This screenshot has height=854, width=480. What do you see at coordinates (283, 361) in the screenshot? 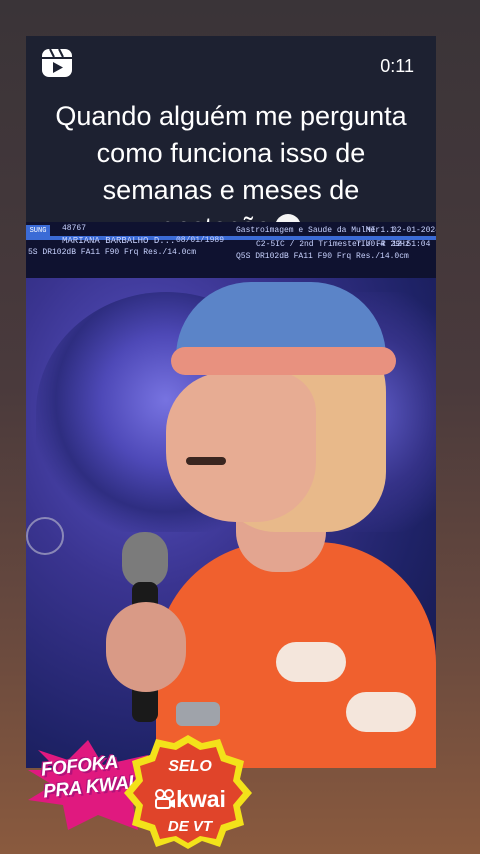
I see `hat-band` at bounding box center [283, 361].